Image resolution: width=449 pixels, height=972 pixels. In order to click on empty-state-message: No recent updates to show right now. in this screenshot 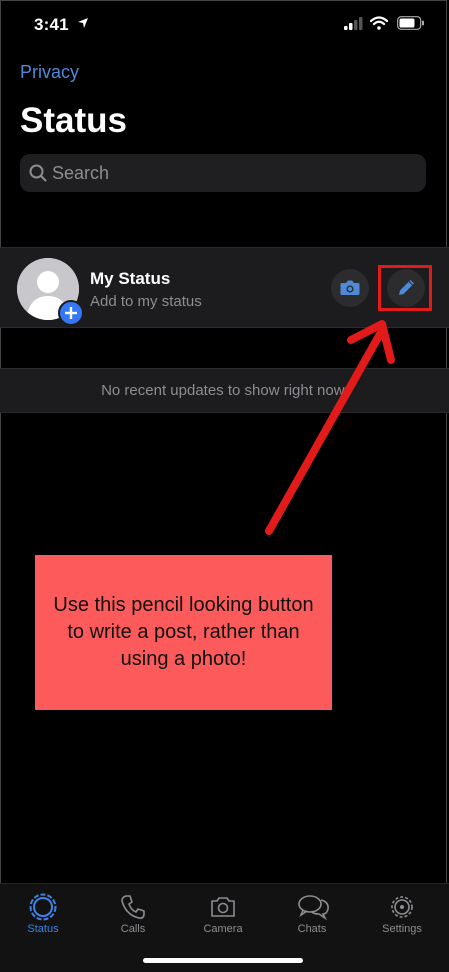, I will do `click(224, 390)`.